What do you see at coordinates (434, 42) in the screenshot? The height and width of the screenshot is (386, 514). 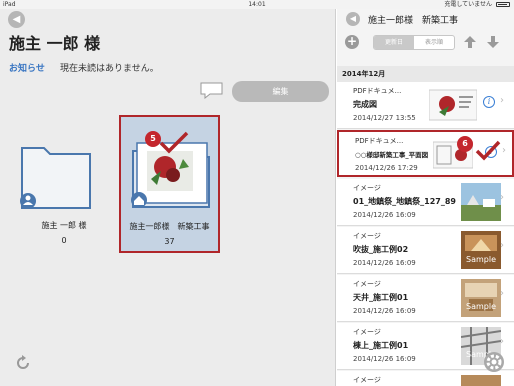 I see `tab-display-order: 表示順` at bounding box center [434, 42].